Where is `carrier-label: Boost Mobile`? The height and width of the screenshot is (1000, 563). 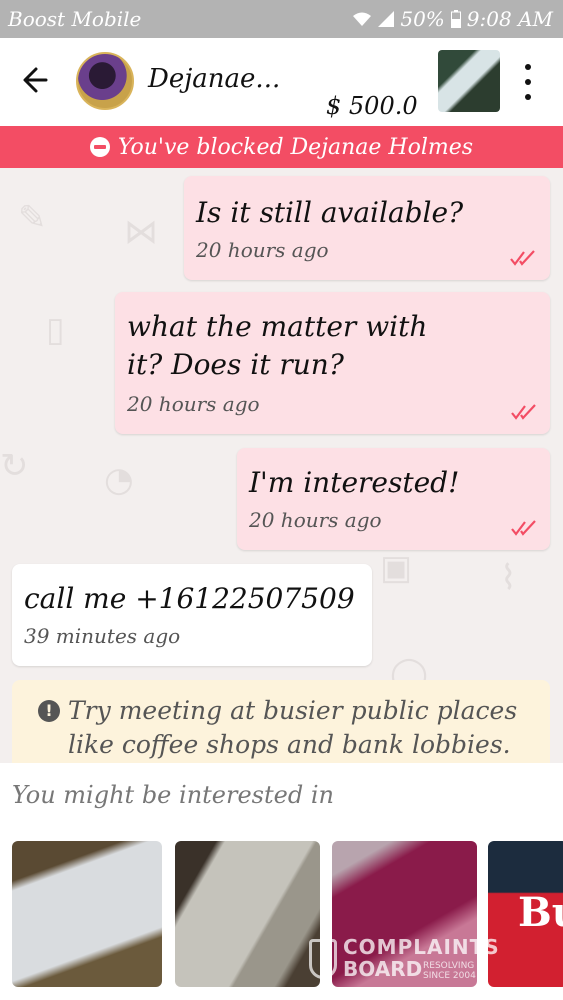
carrier-label: Boost Mobile is located at coordinates (75, 19).